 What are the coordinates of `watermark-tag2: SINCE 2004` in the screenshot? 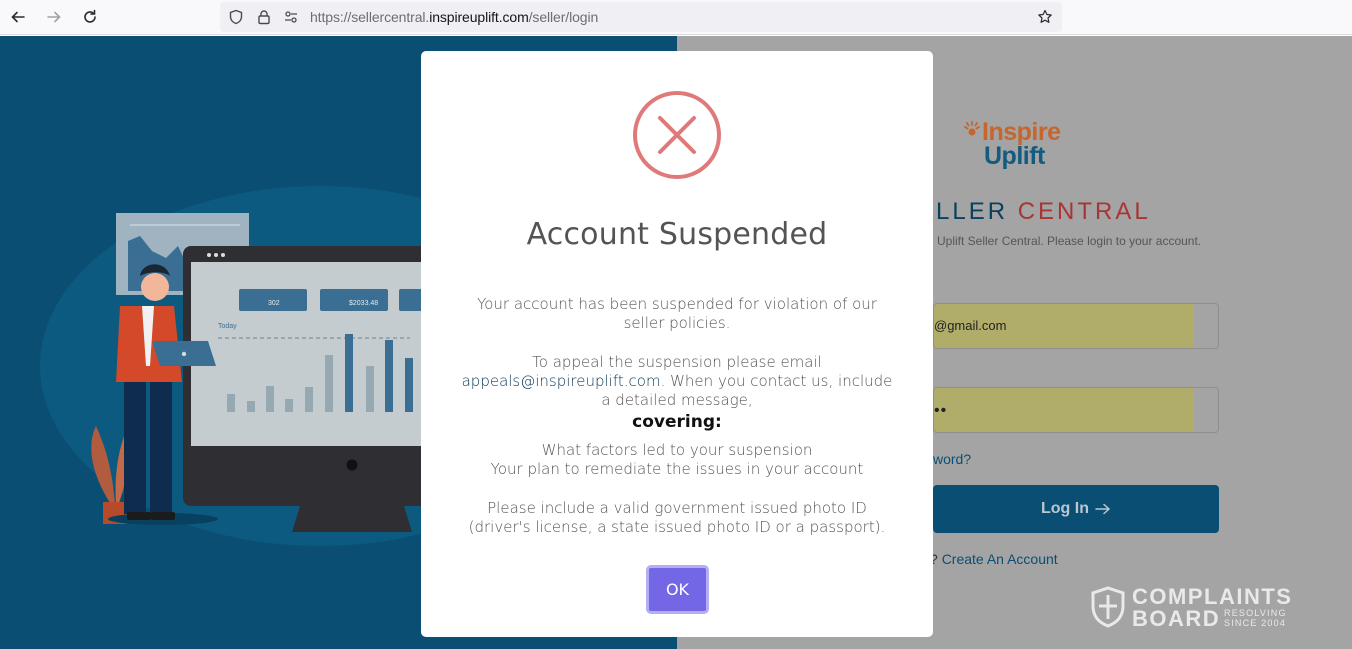 It's located at (1255, 623).